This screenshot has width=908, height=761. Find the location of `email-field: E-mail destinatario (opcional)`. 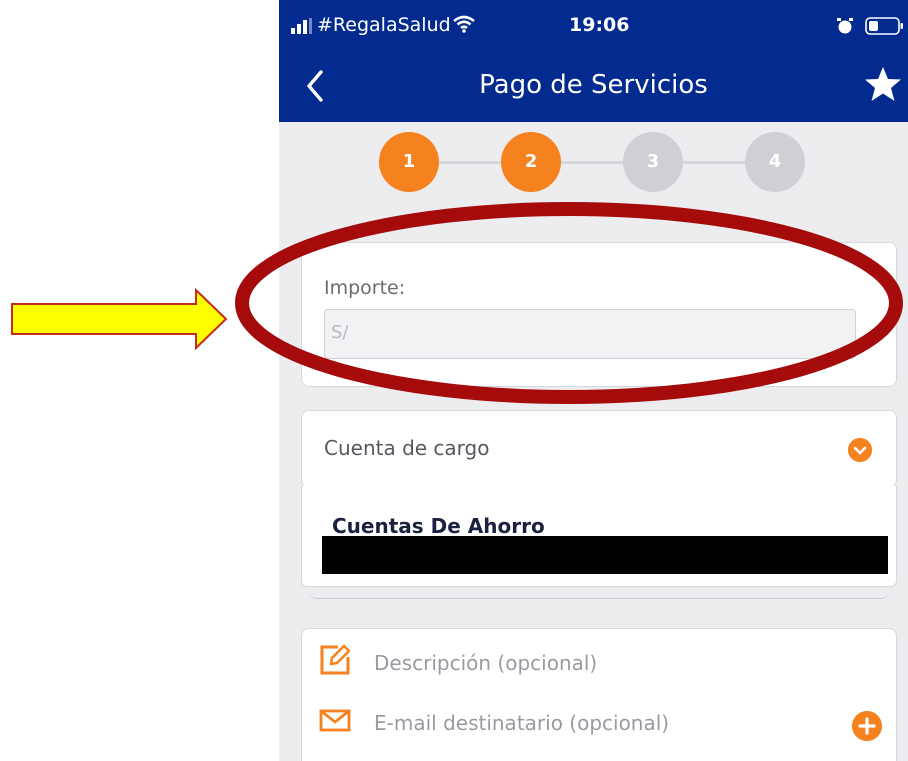

email-field: E-mail destinatario (opcional) is located at coordinates (521, 723).